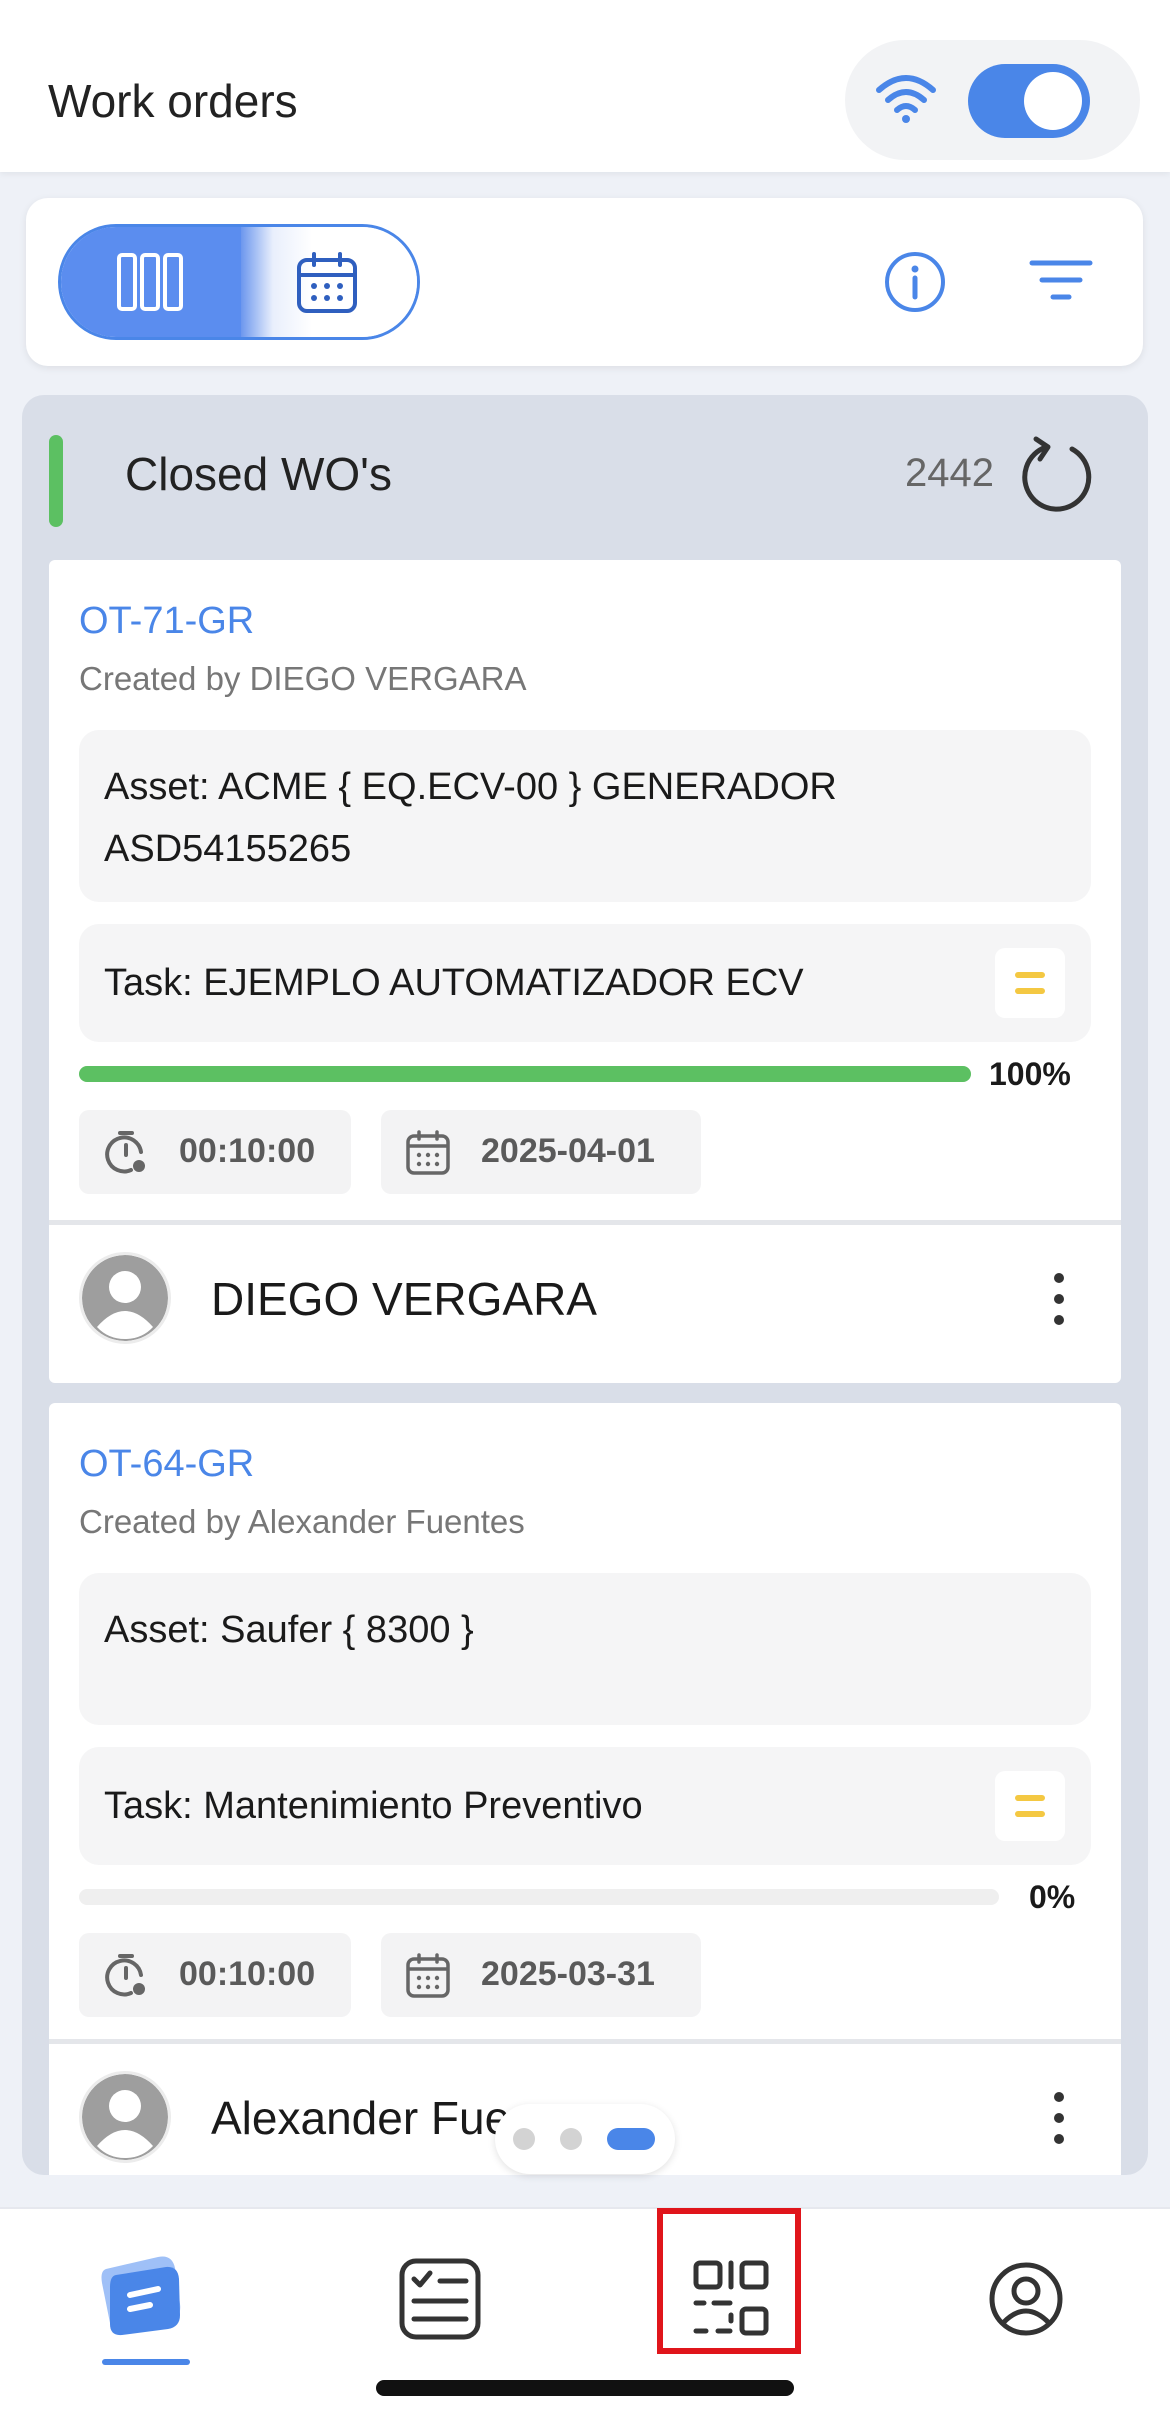 This screenshot has width=1170, height=2422. Describe the element at coordinates (585, 2139) in the screenshot. I see `page-indicator` at that location.